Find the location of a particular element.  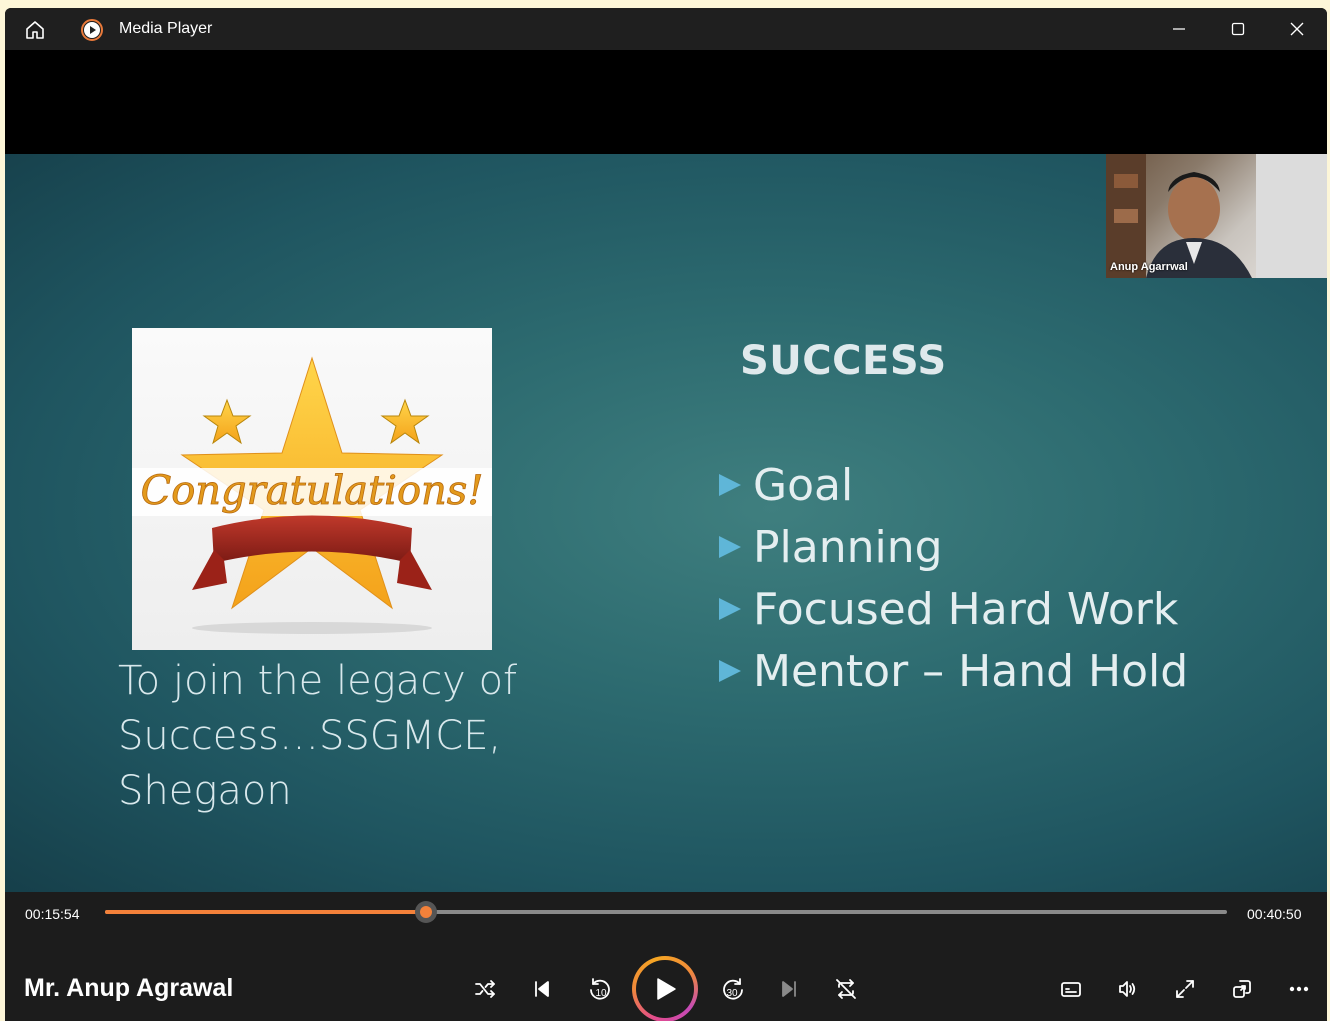

repeat-off-icon is located at coordinates (846, 989).